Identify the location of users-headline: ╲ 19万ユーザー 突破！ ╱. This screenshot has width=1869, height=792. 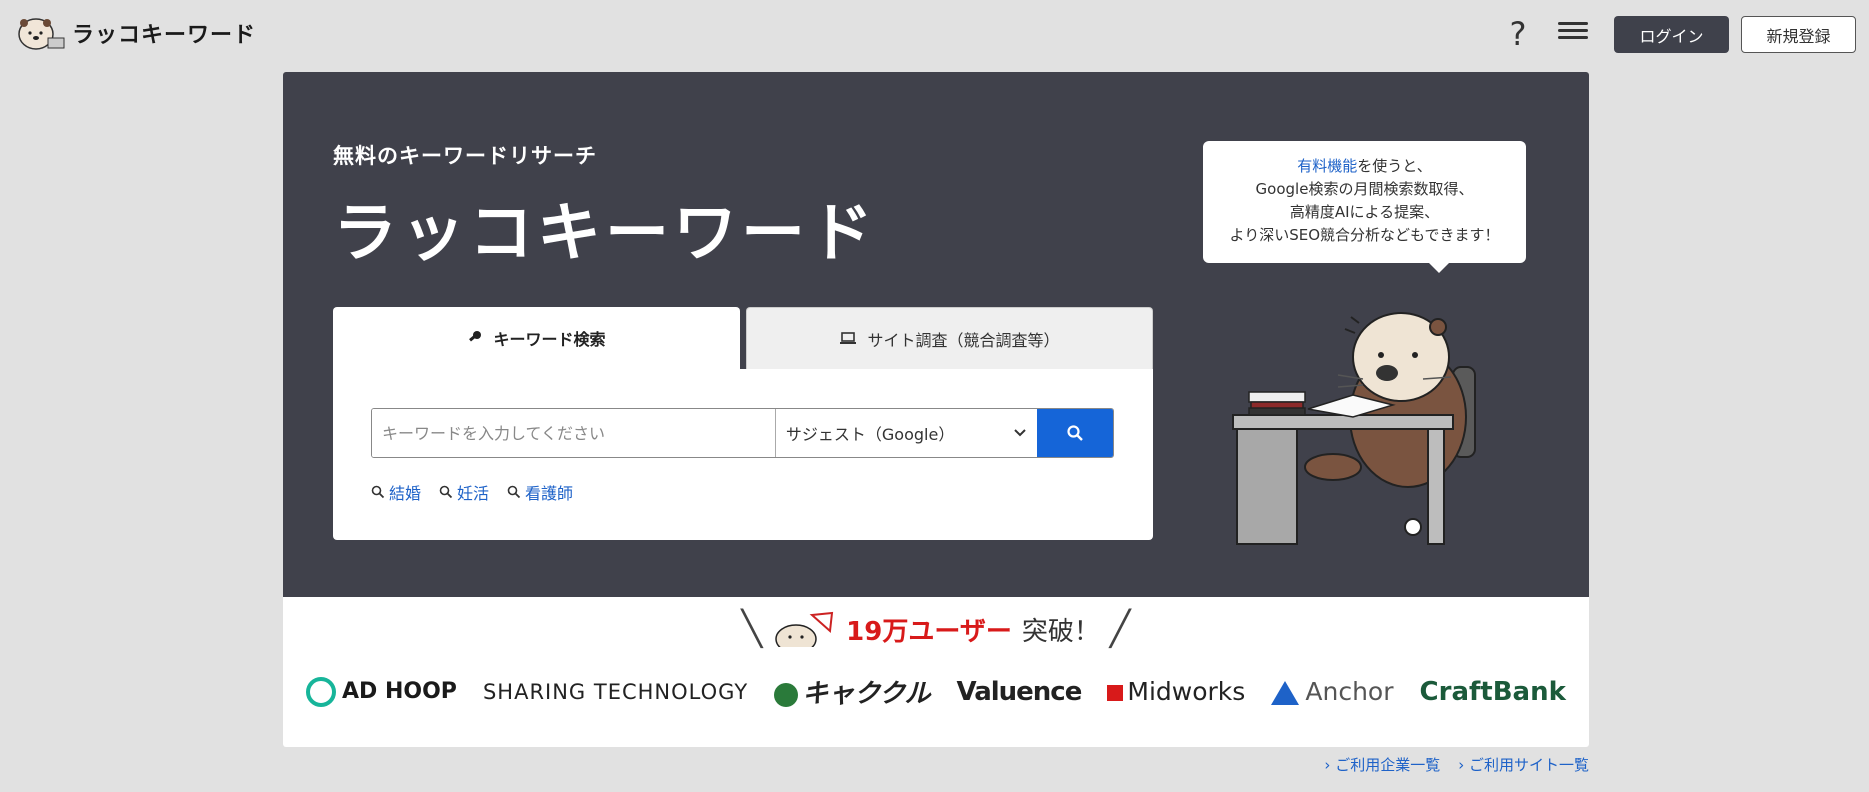
(936, 629).